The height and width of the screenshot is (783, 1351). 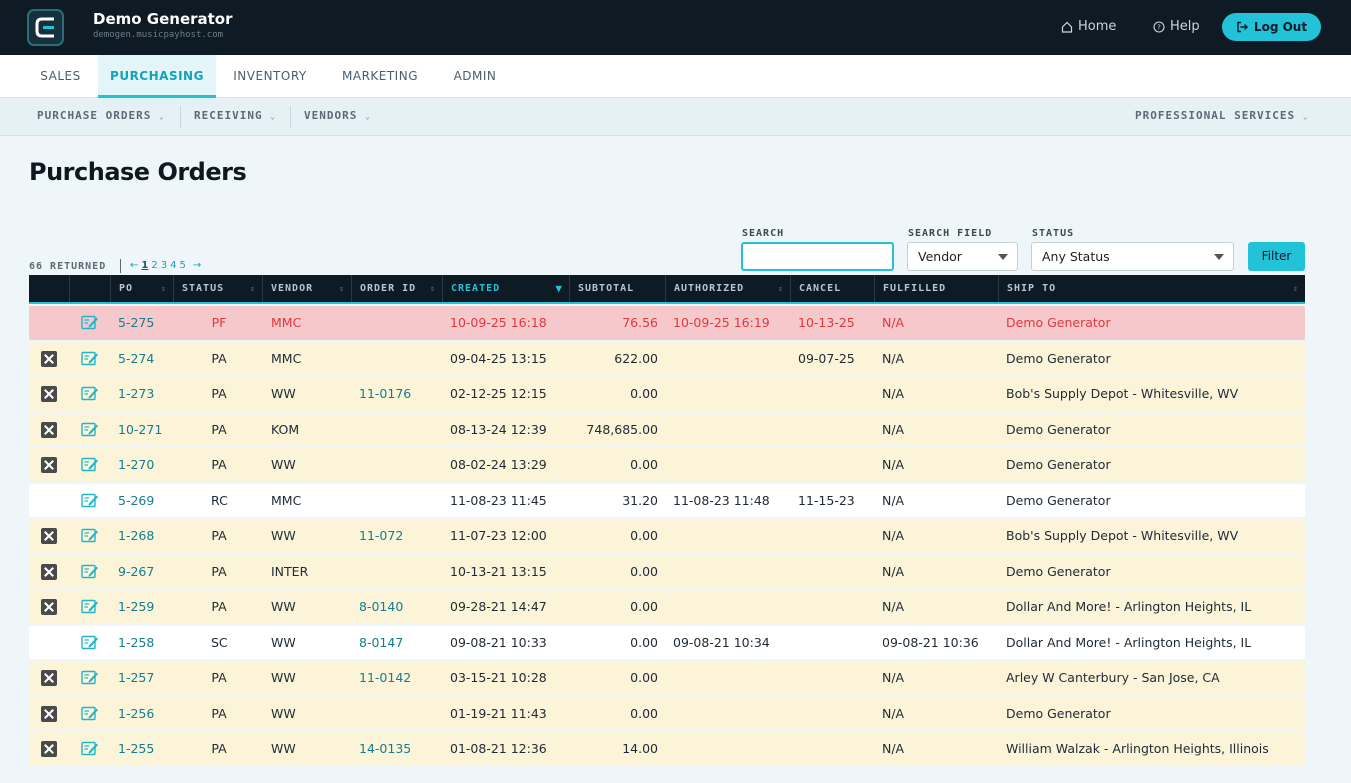 I want to click on column-header-created: CREATED ▼, so click(x=505, y=288).